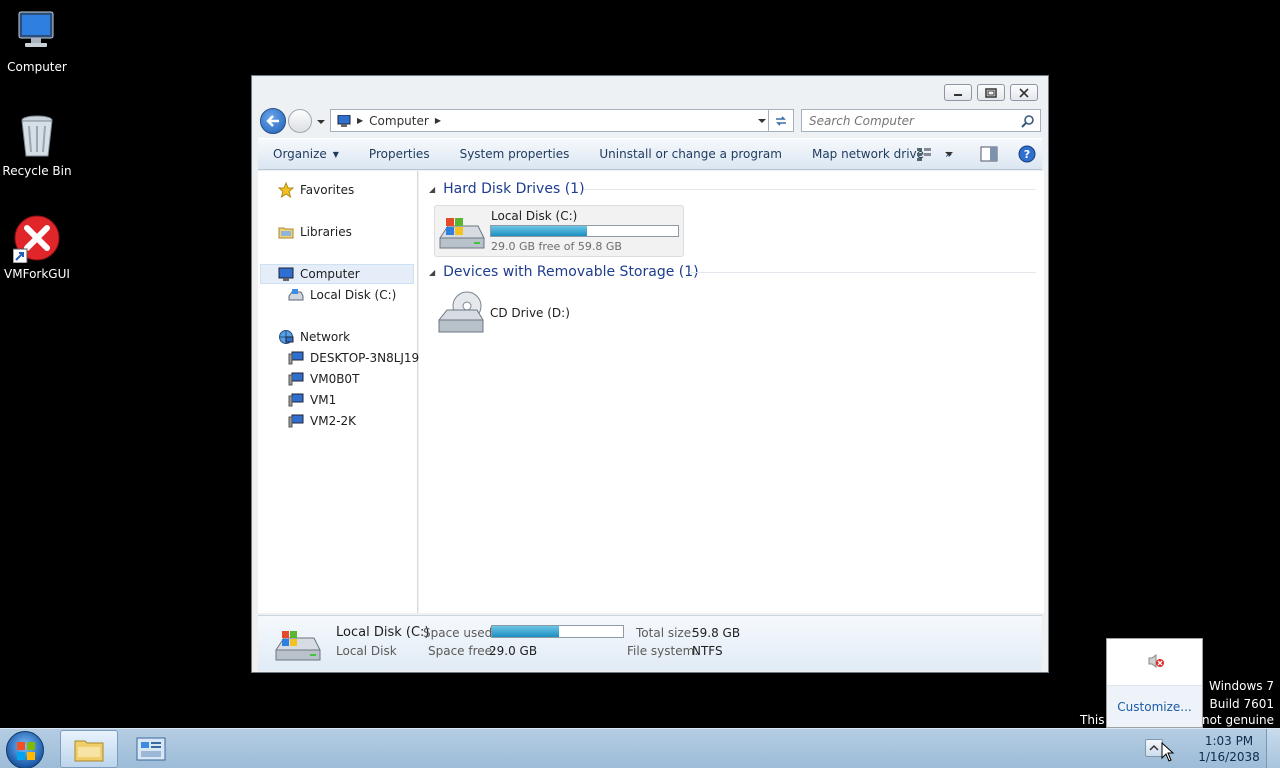 This screenshot has height=768, width=1280. What do you see at coordinates (556, 246) in the screenshot?
I see `drive-c-free-text: 29.0 GB free of 59.8 GB` at bounding box center [556, 246].